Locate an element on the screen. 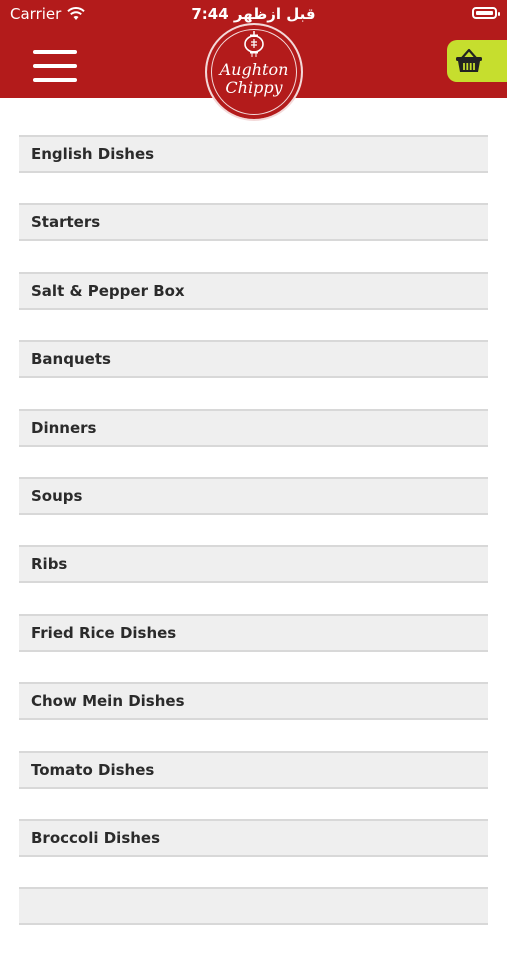 The height and width of the screenshot is (956, 507). lantern-icon is located at coordinates (254, 44).